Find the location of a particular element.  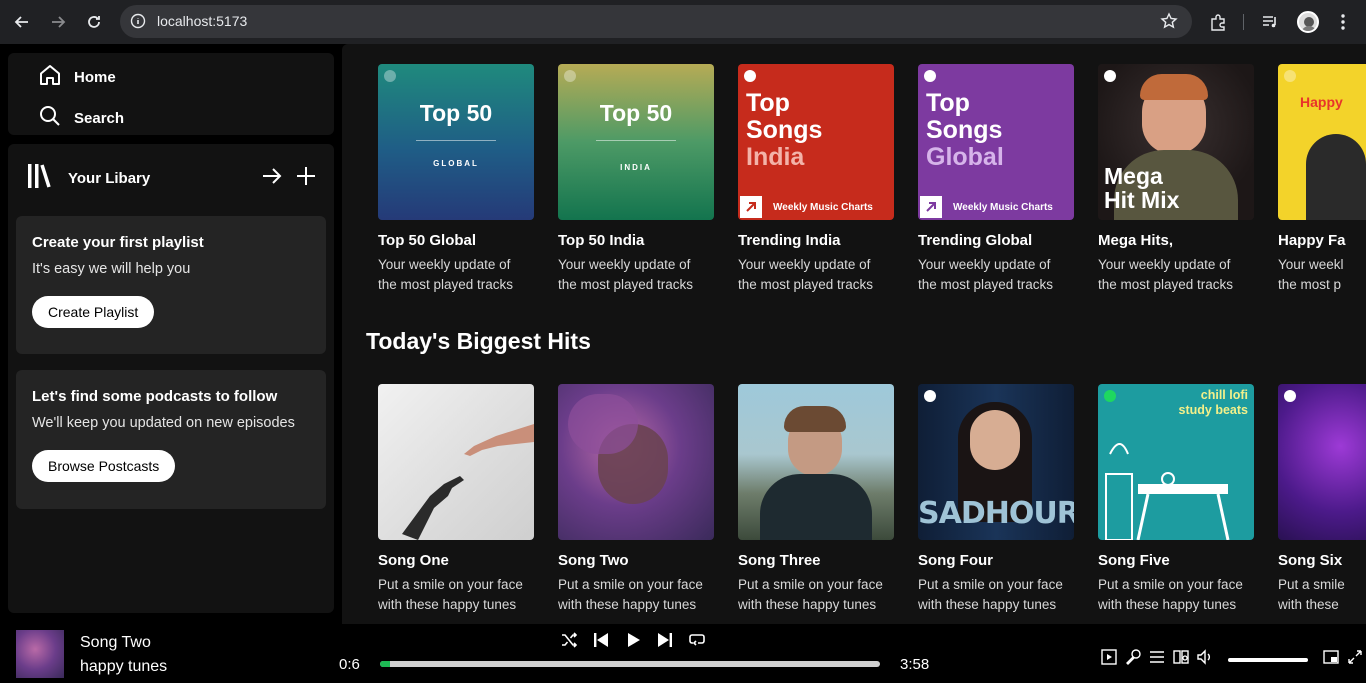

cover-subtitle: GLOBAL is located at coordinates (456, 163).